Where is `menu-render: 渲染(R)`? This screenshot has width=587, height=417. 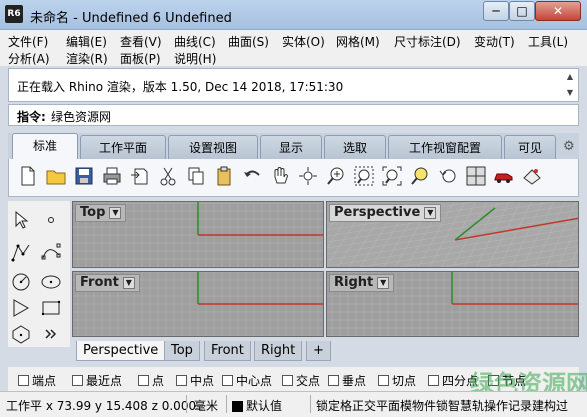
menu-render: 渲染(R) is located at coordinates (87, 58).